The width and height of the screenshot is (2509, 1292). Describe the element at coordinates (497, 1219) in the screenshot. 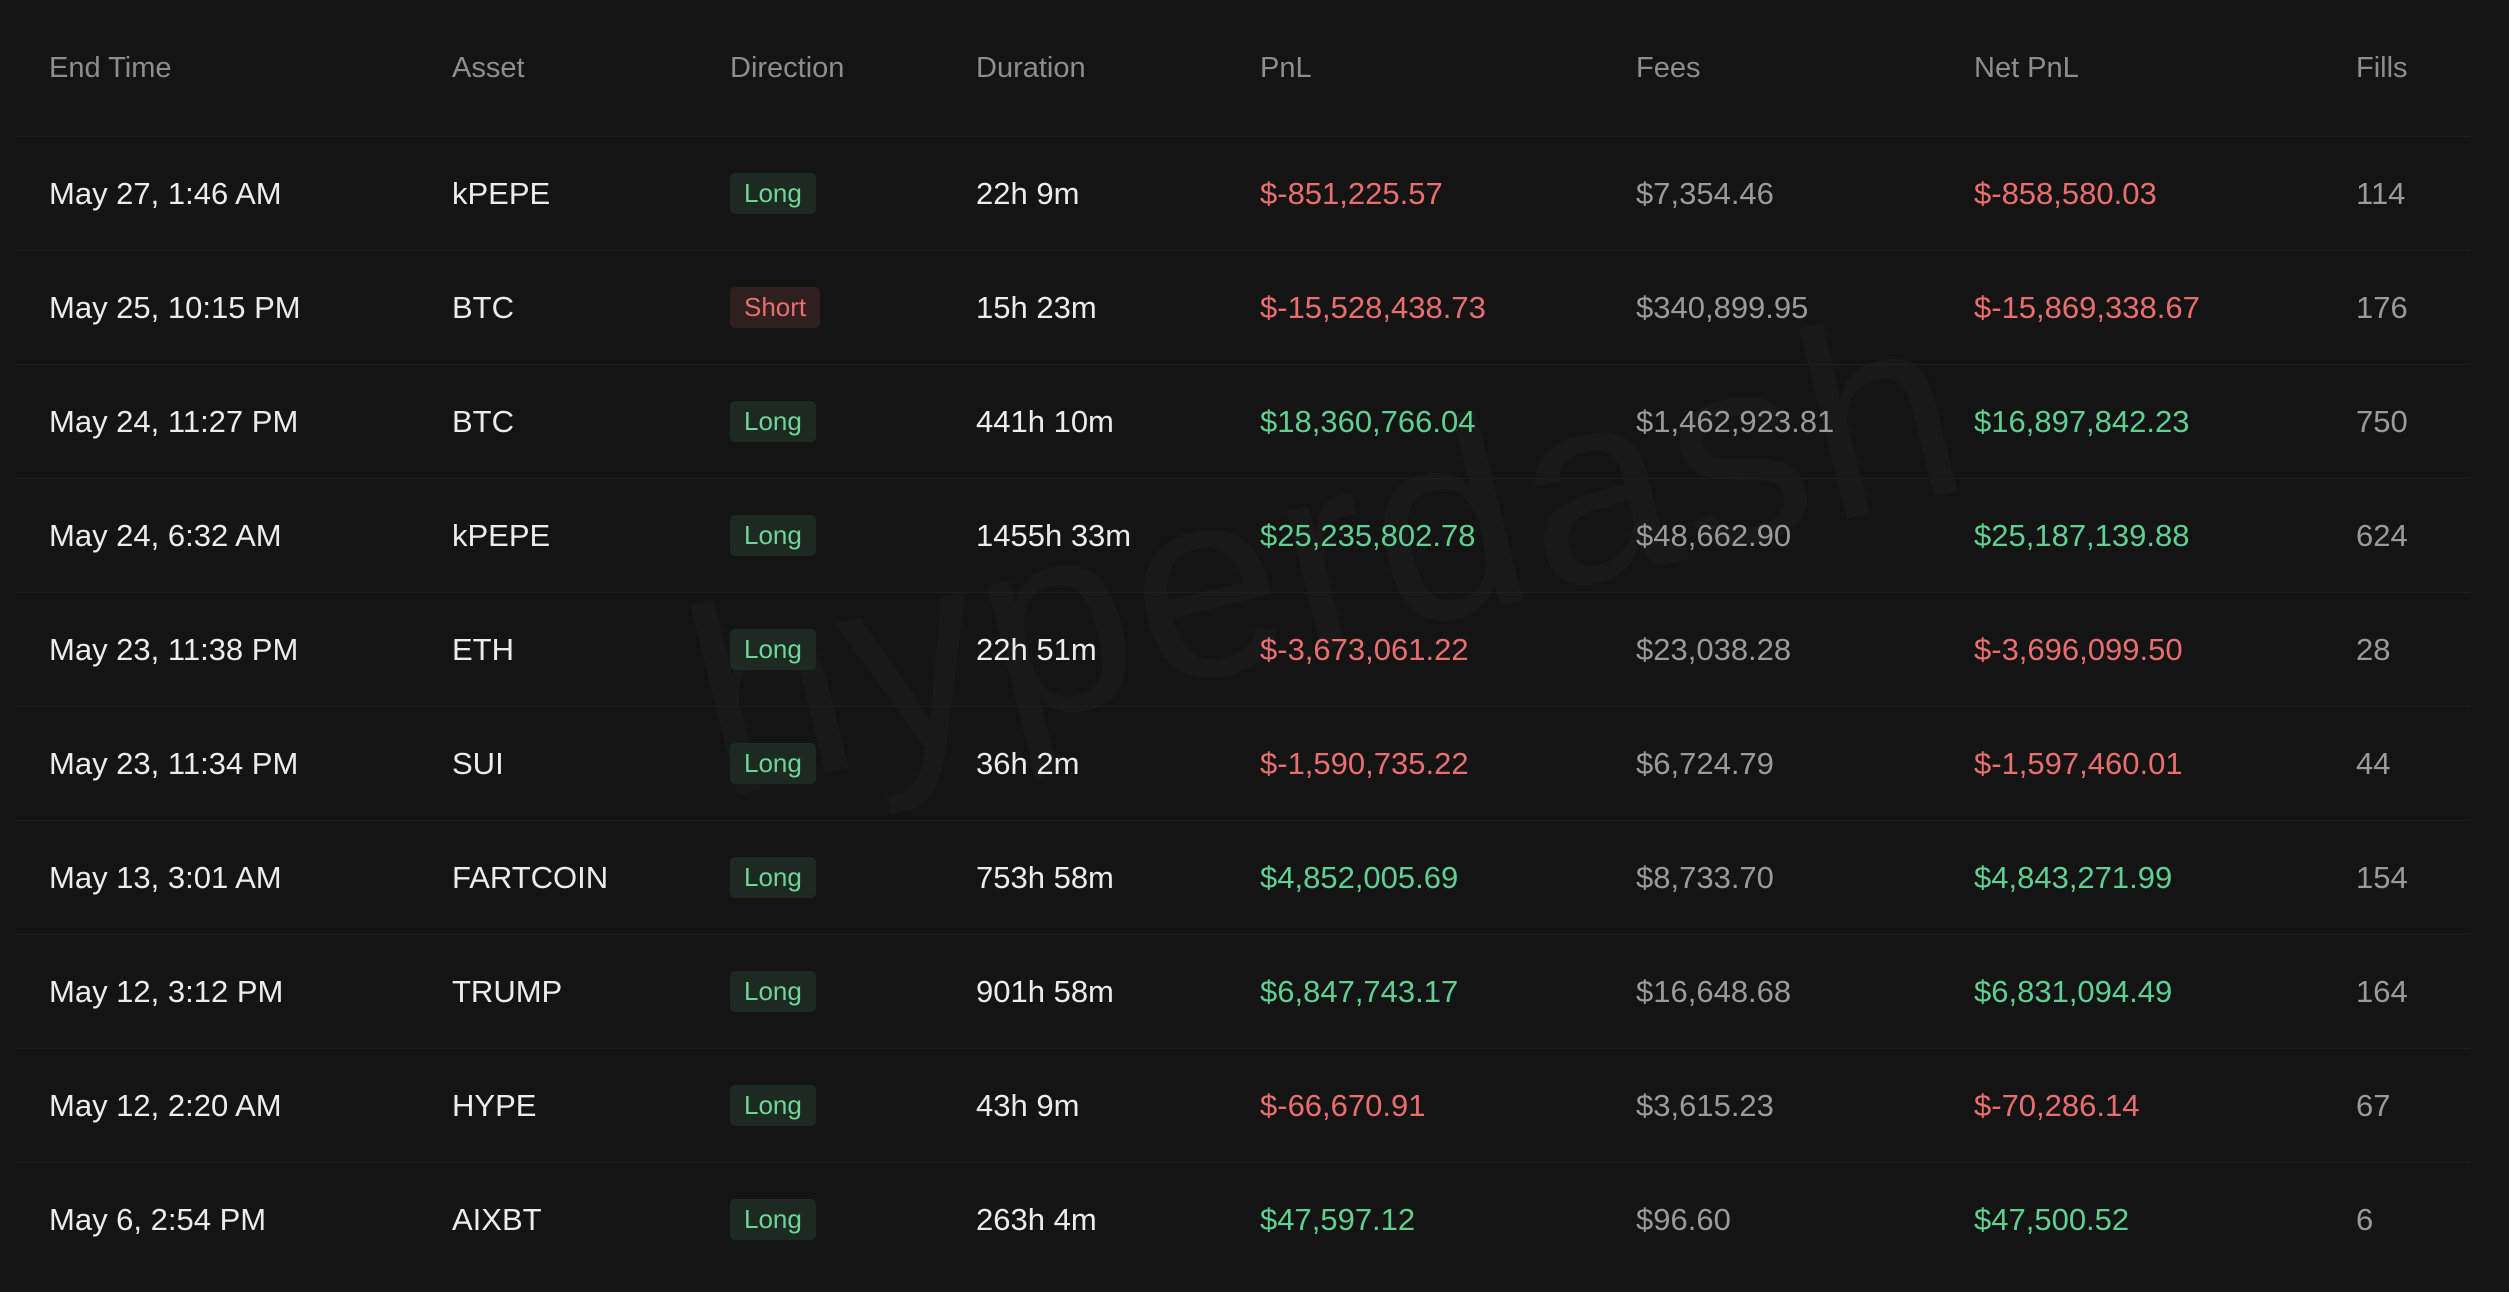

I see `asset-cell: AIXBT` at that location.